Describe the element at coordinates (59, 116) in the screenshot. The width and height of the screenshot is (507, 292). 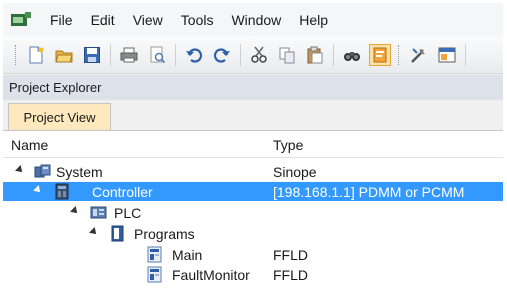
I see `tab-project-view: Project View` at that location.